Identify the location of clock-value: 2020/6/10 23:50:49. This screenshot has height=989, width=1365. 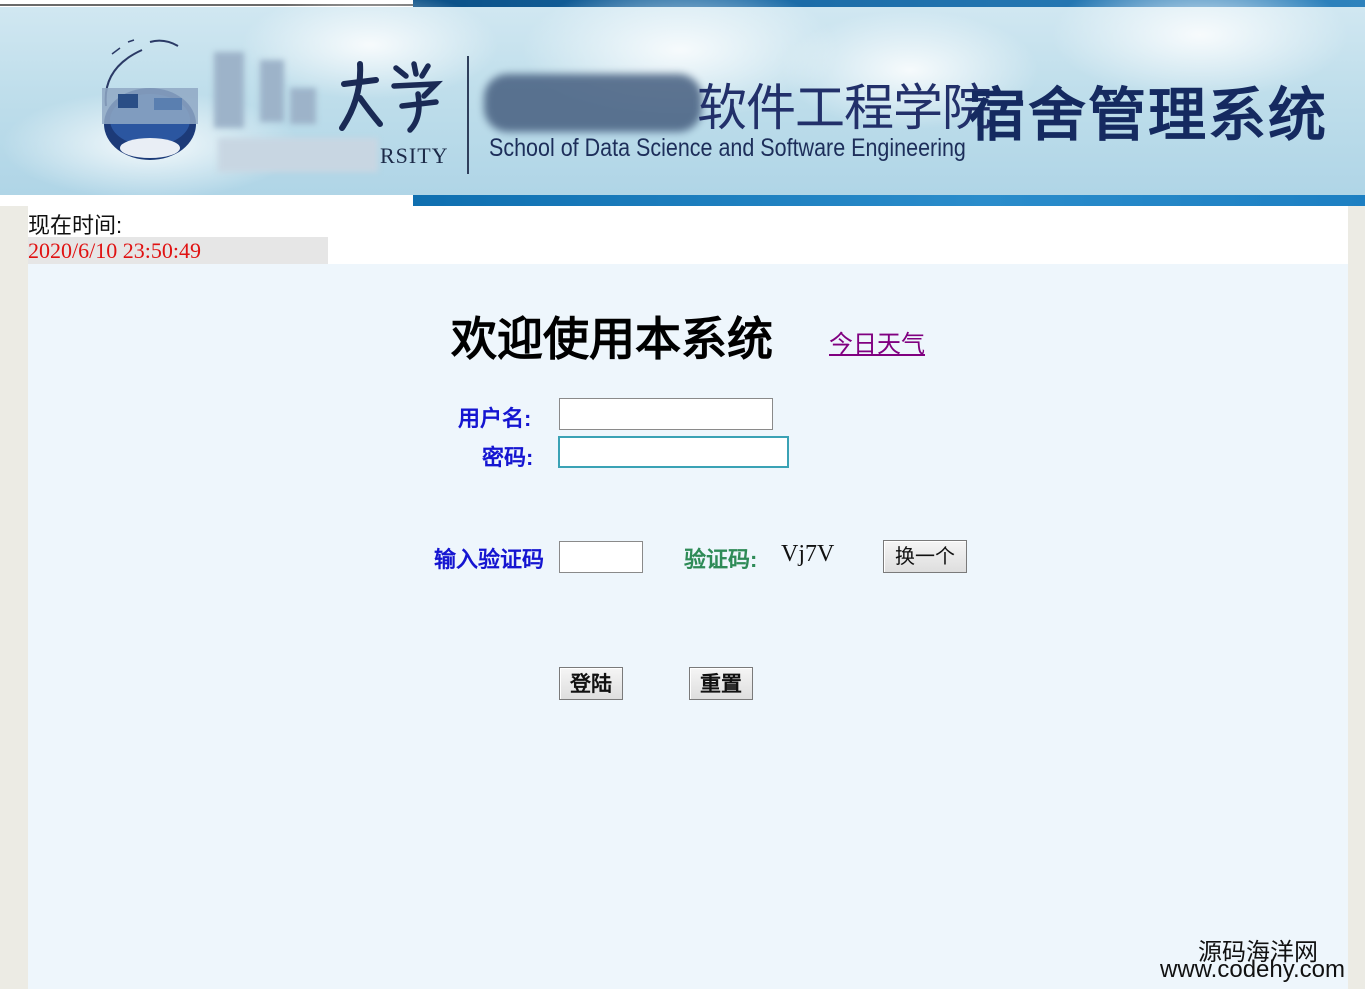
(114, 250).